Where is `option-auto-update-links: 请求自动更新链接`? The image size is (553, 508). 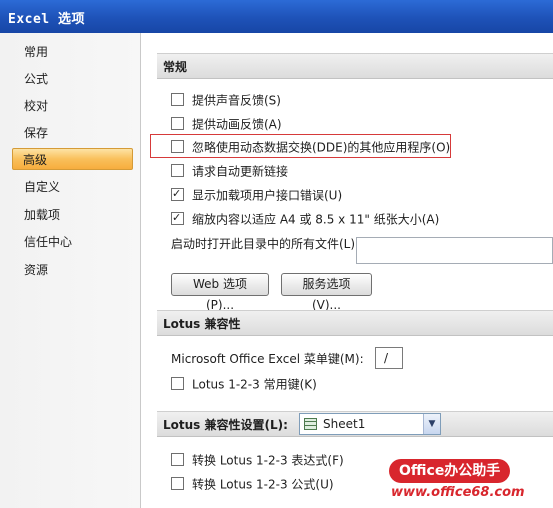
option-auto-update-links: 请求自动更新链接 is located at coordinates (229, 171).